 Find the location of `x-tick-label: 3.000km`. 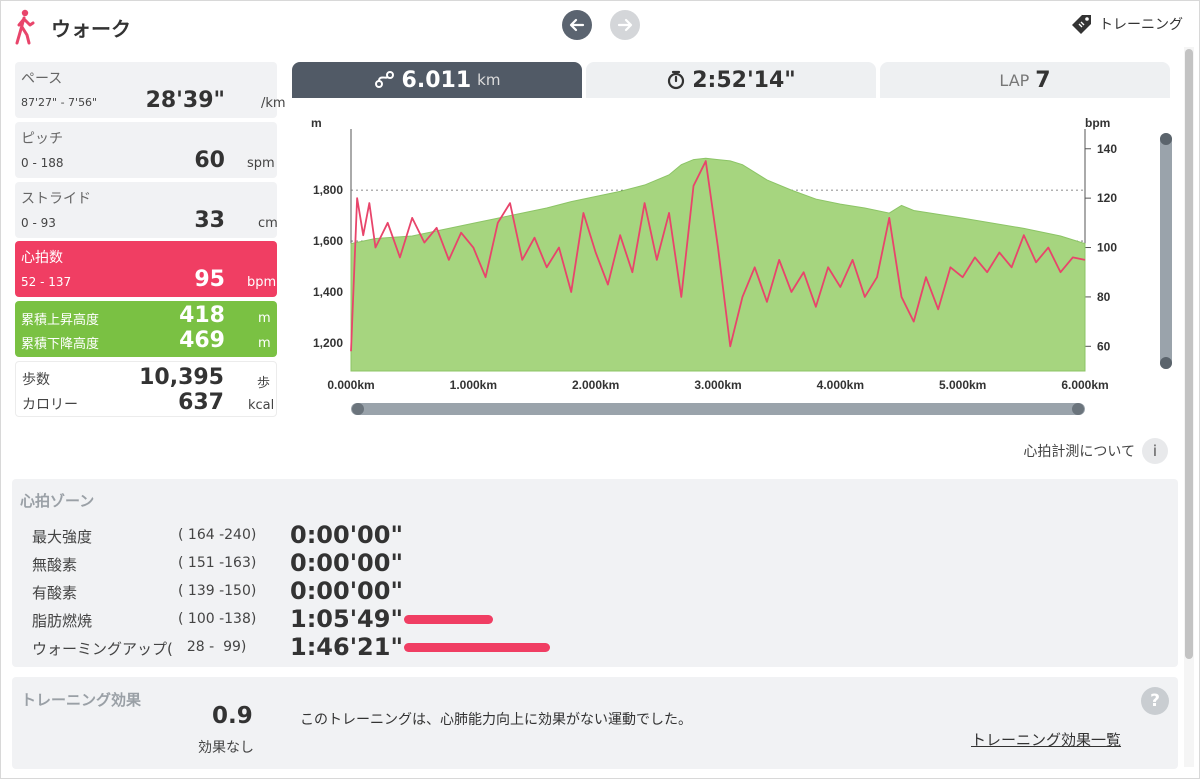

x-tick-label: 3.000km is located at coordinates (717, 385).